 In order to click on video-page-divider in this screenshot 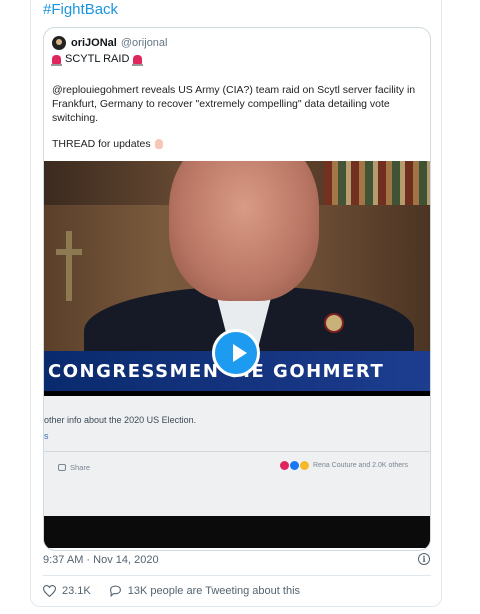, I will do `click(237, 451)`.